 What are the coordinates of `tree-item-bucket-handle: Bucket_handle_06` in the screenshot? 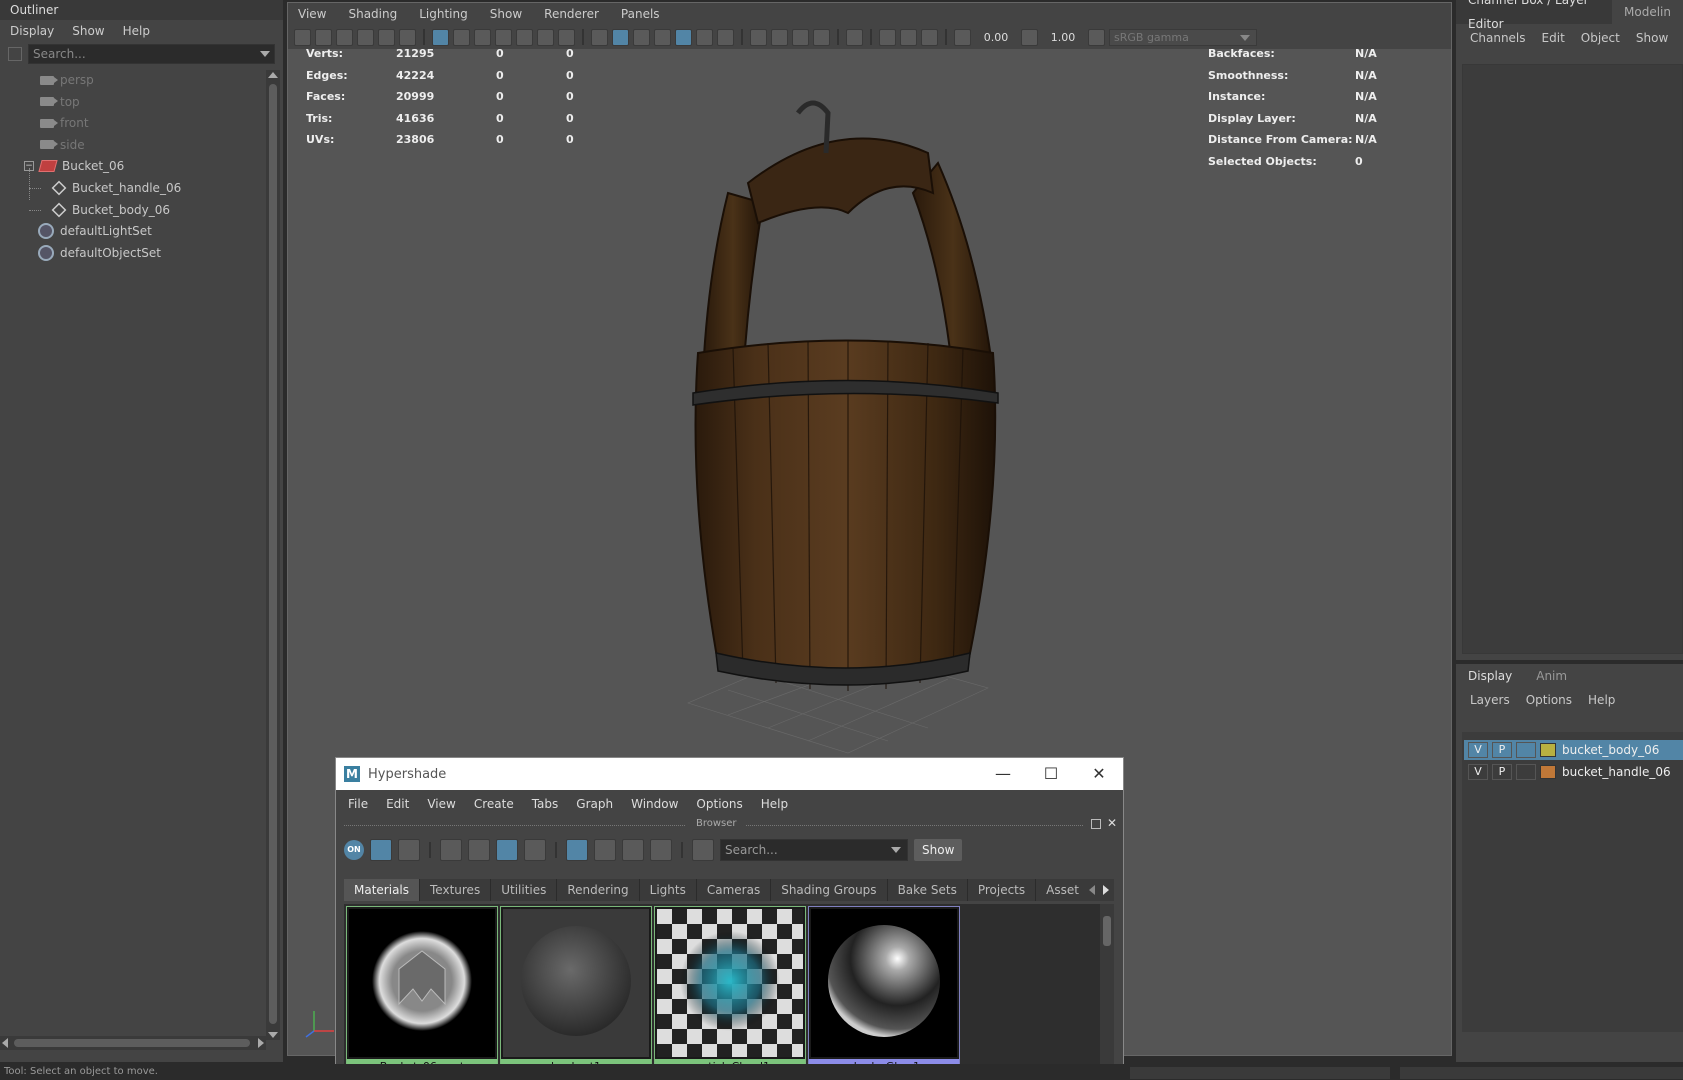 It's located at (116, 188).